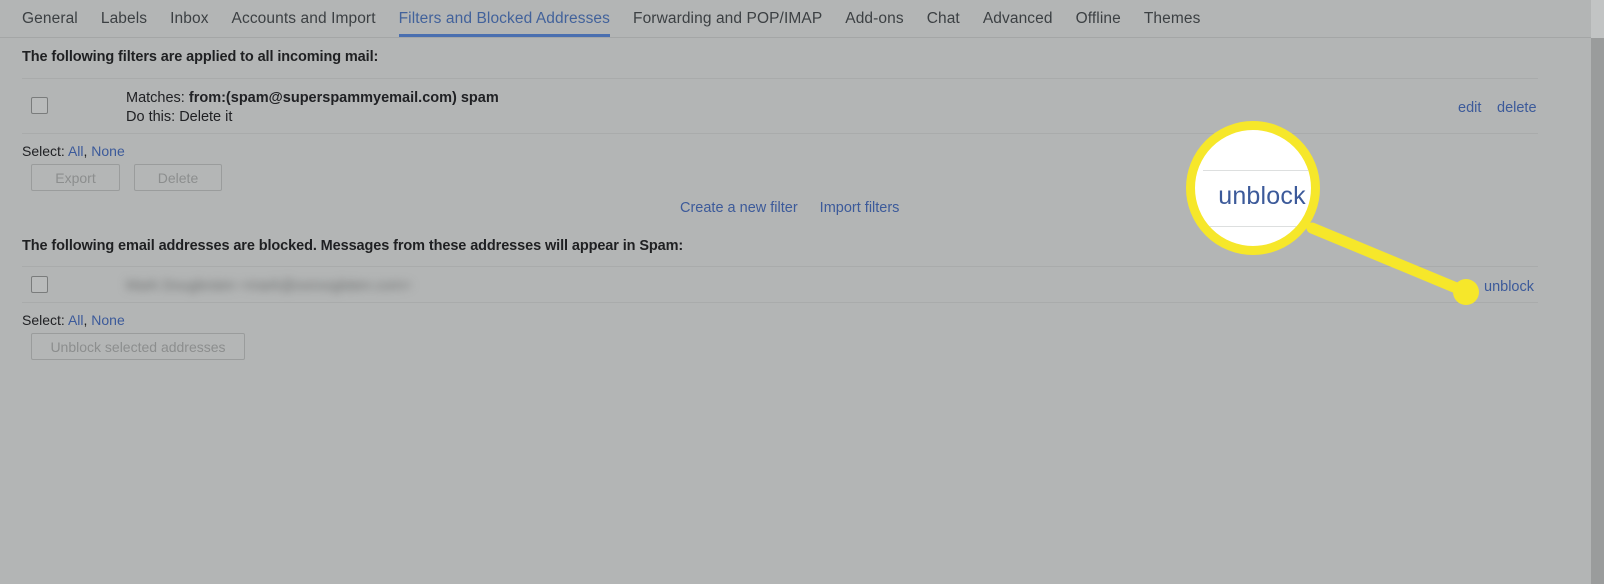 This screenshot has width=1604, height=584. What do you see at coordinates (1257, 170) in the screenshot?
I see `magnifier-divider-top` at bounding box center [1257, 170].